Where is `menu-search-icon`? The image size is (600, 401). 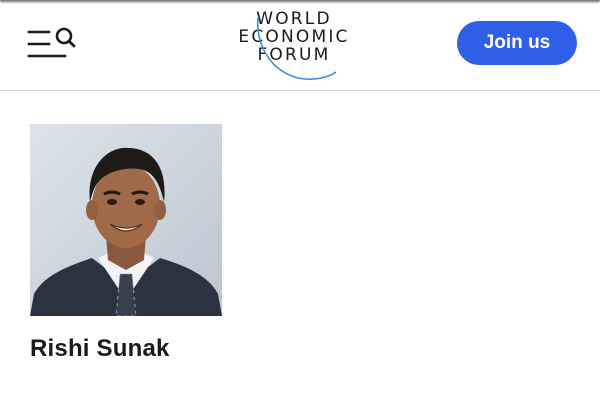
menu-search-icon is located at coordinates (51, 42).